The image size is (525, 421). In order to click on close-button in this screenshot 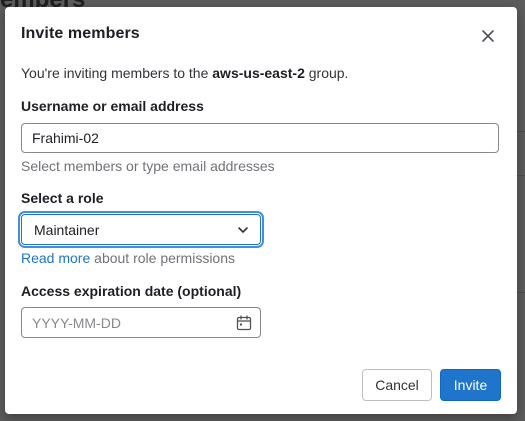, I will do `click(488, 36)`.